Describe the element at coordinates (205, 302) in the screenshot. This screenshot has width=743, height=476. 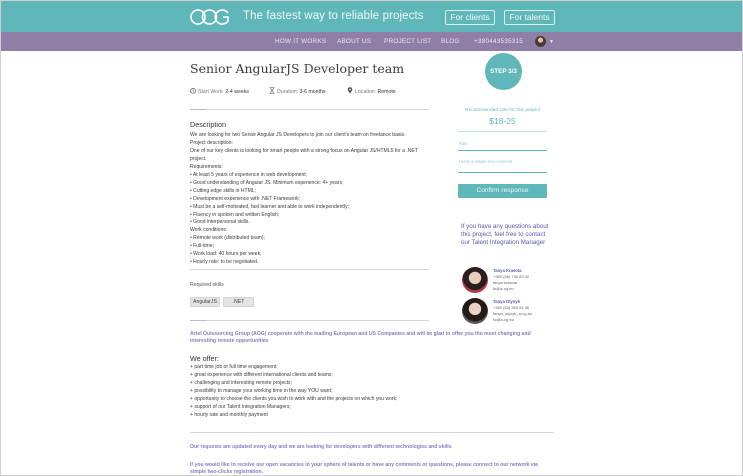
I see `skill-tag-angularjs: AngularJS` at that location.